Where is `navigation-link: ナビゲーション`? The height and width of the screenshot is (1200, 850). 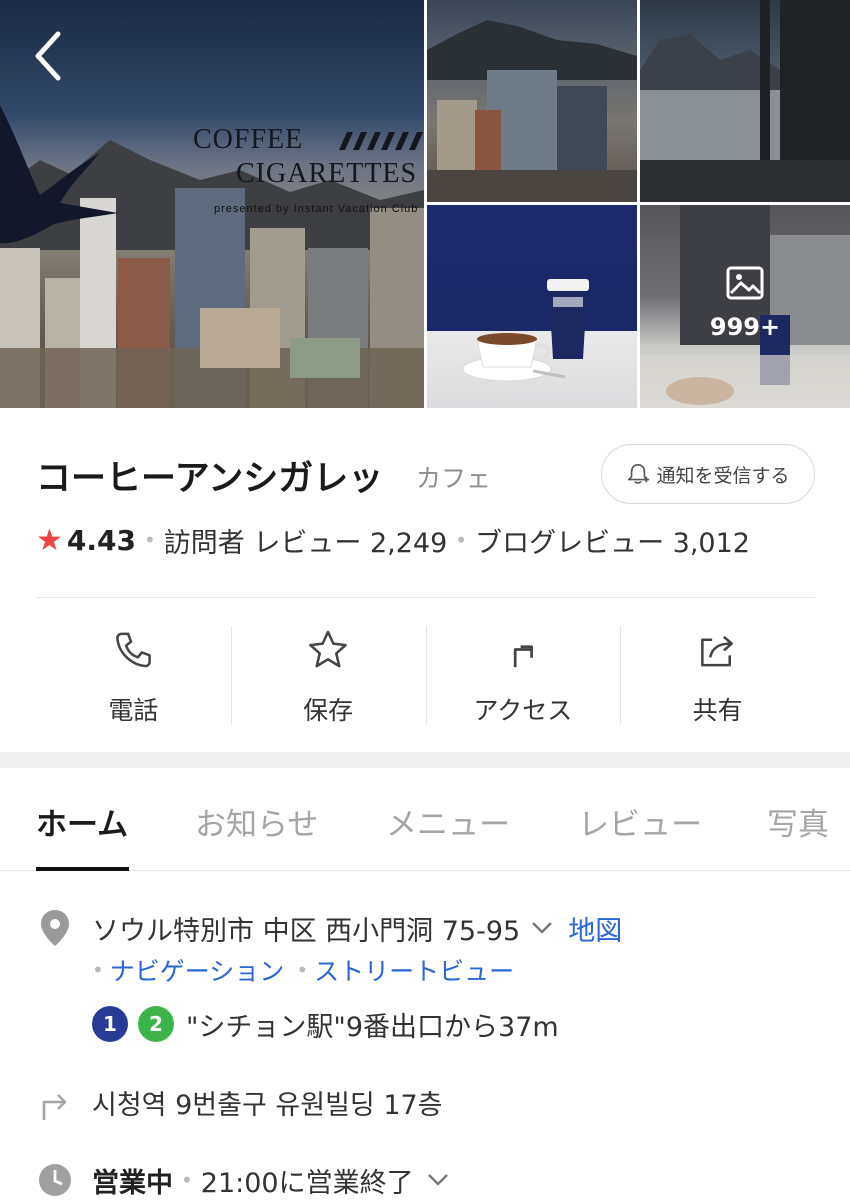 navigation-link: ナビゲーション is located at coordinates (197, 970).